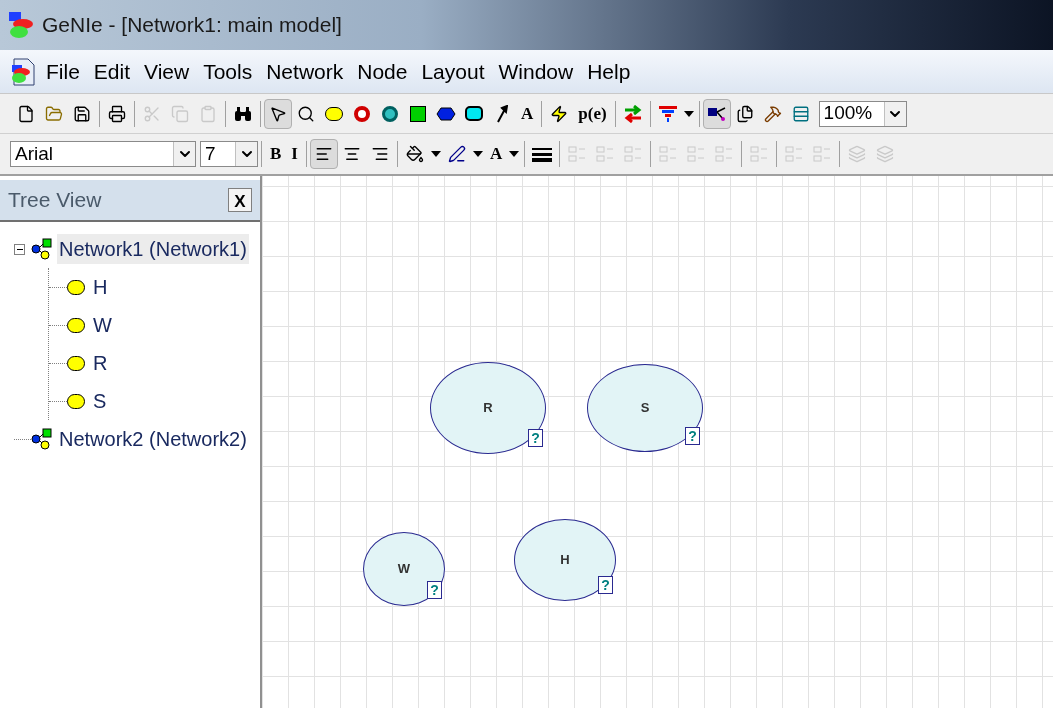 This screenshot has height=708, width=1053. What do you see at coordinates (294, 154) in the screenshot?
I see `toolbar-button: I` at bounding box center [294, 154].